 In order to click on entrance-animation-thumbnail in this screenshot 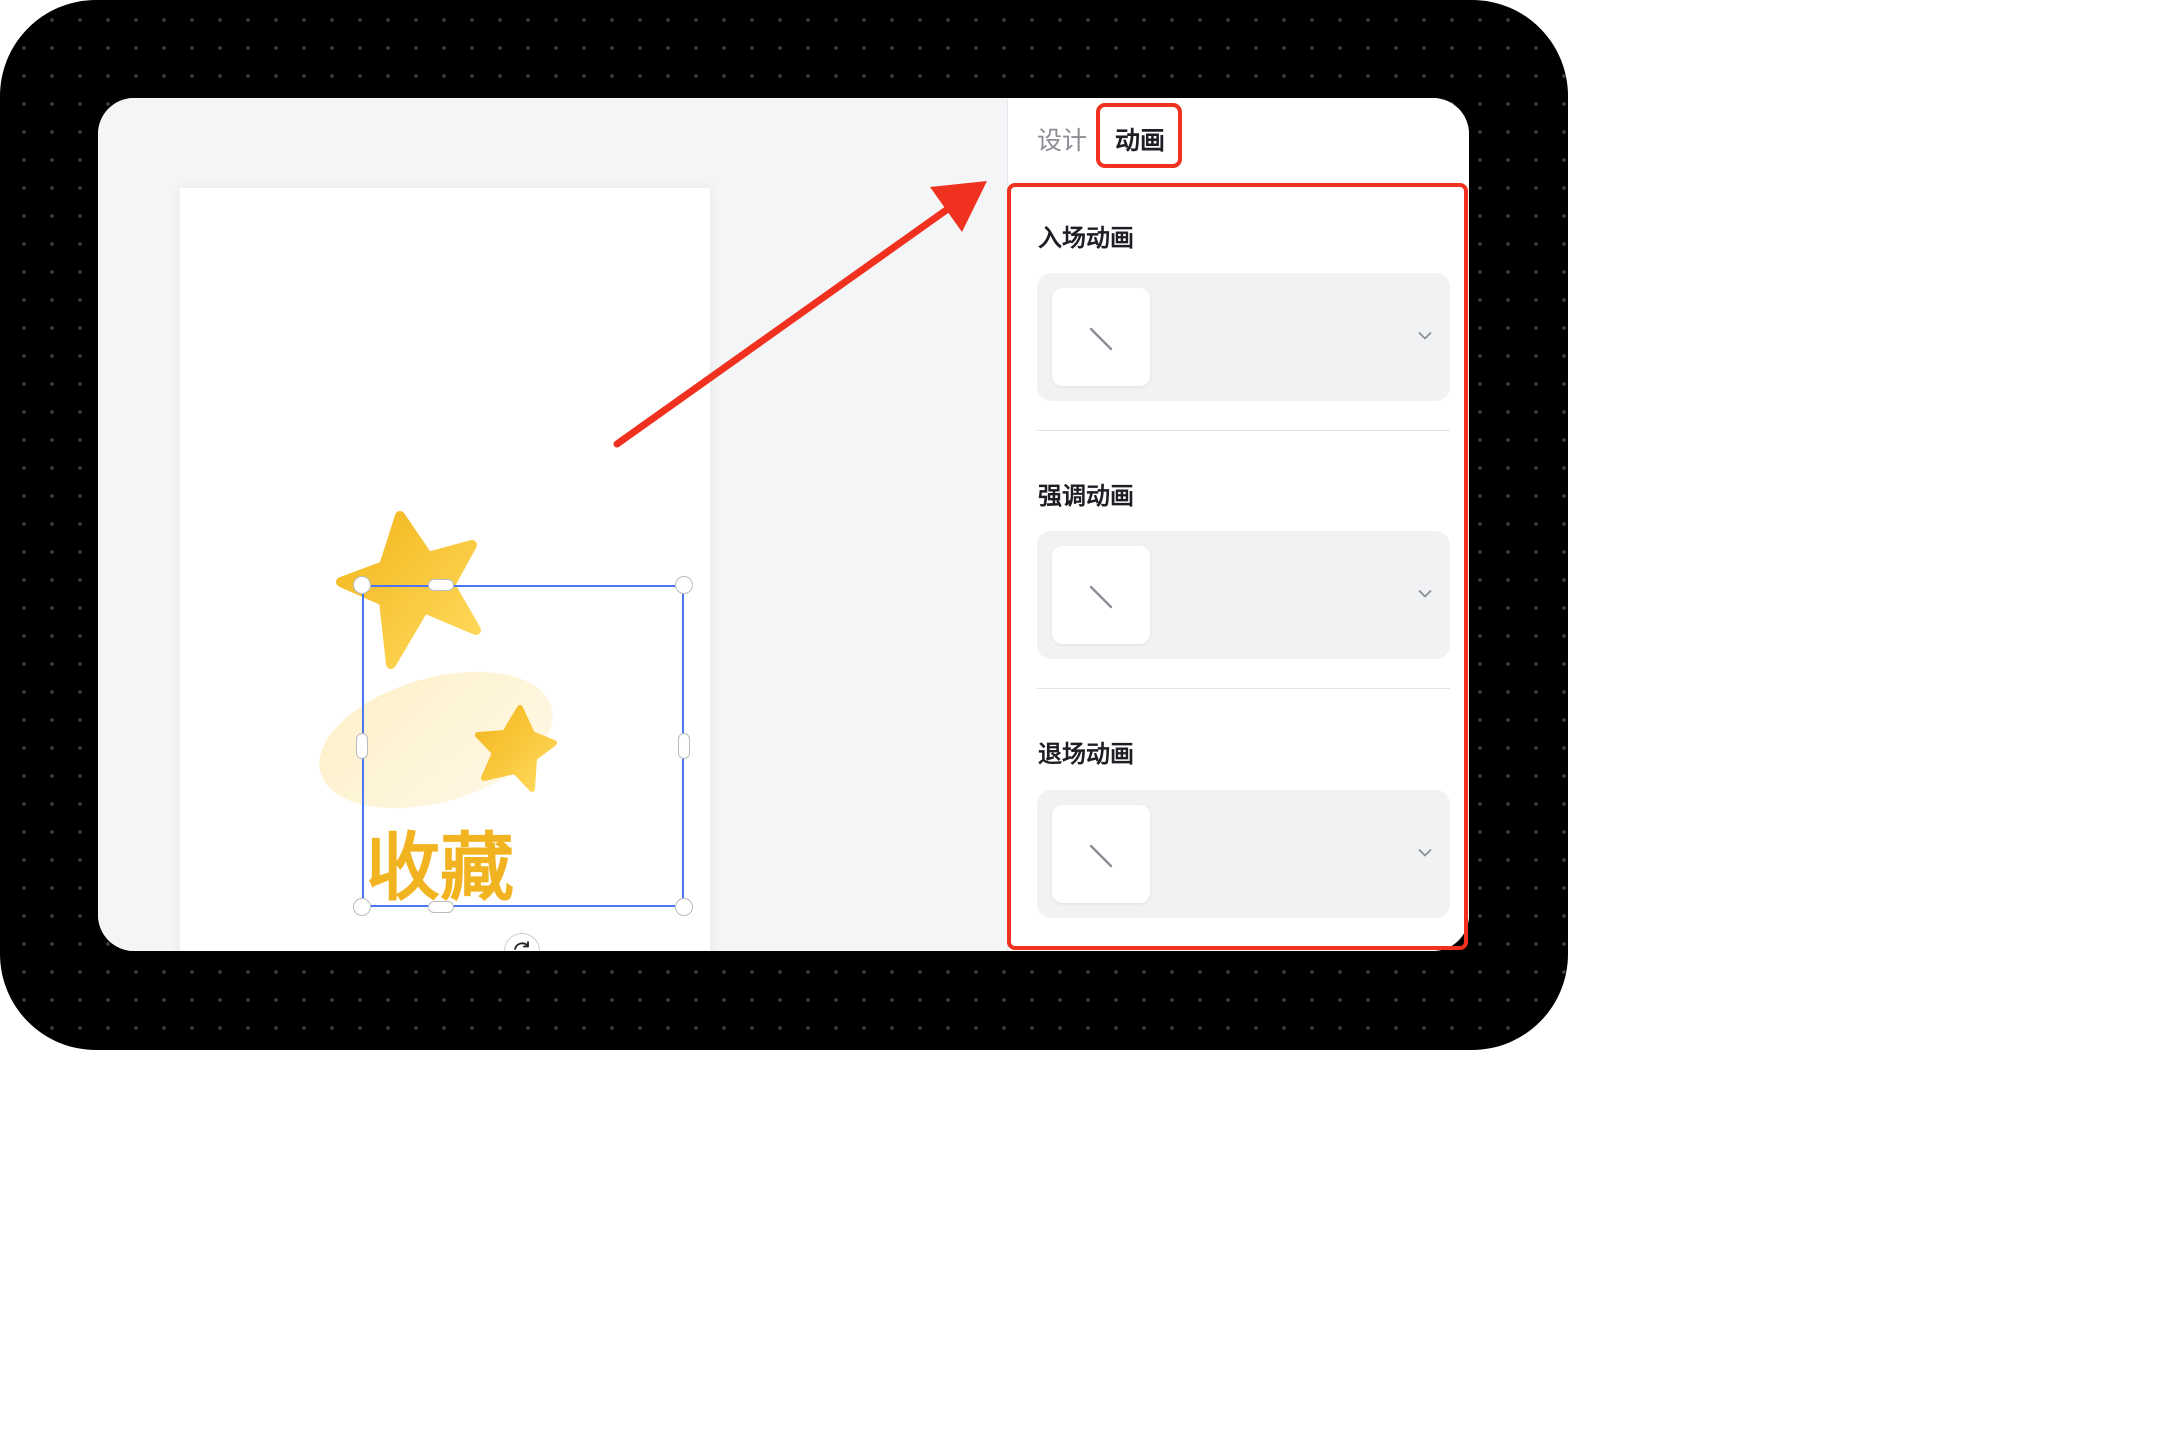, I will do `click(1101, 337)`.